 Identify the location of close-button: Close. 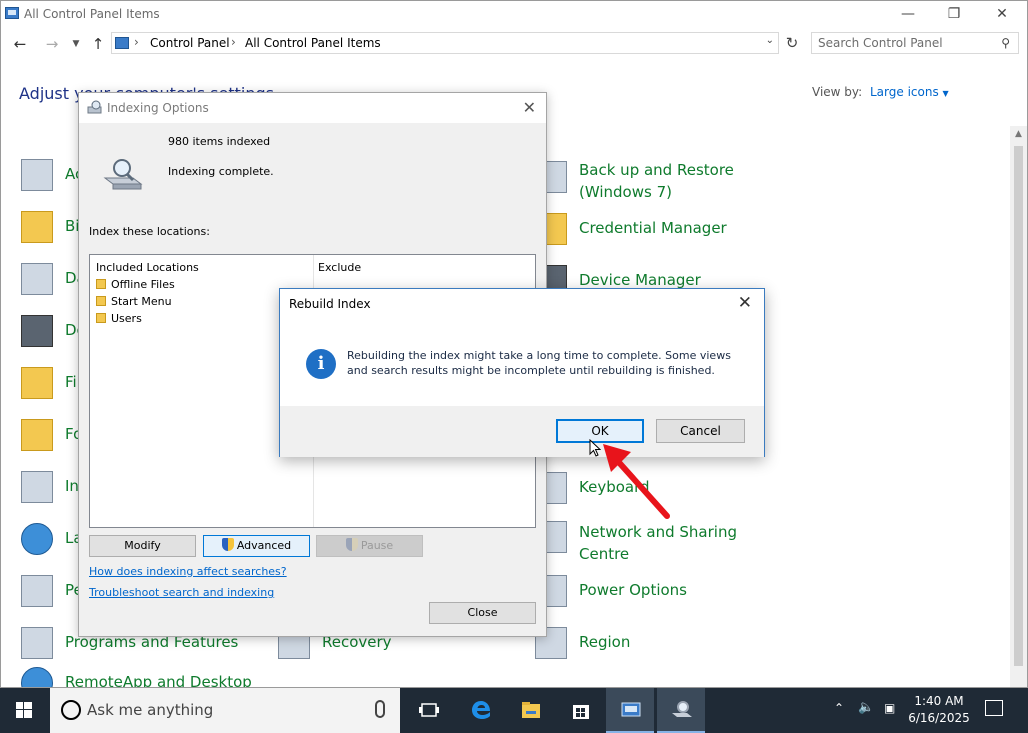
(482, 613).